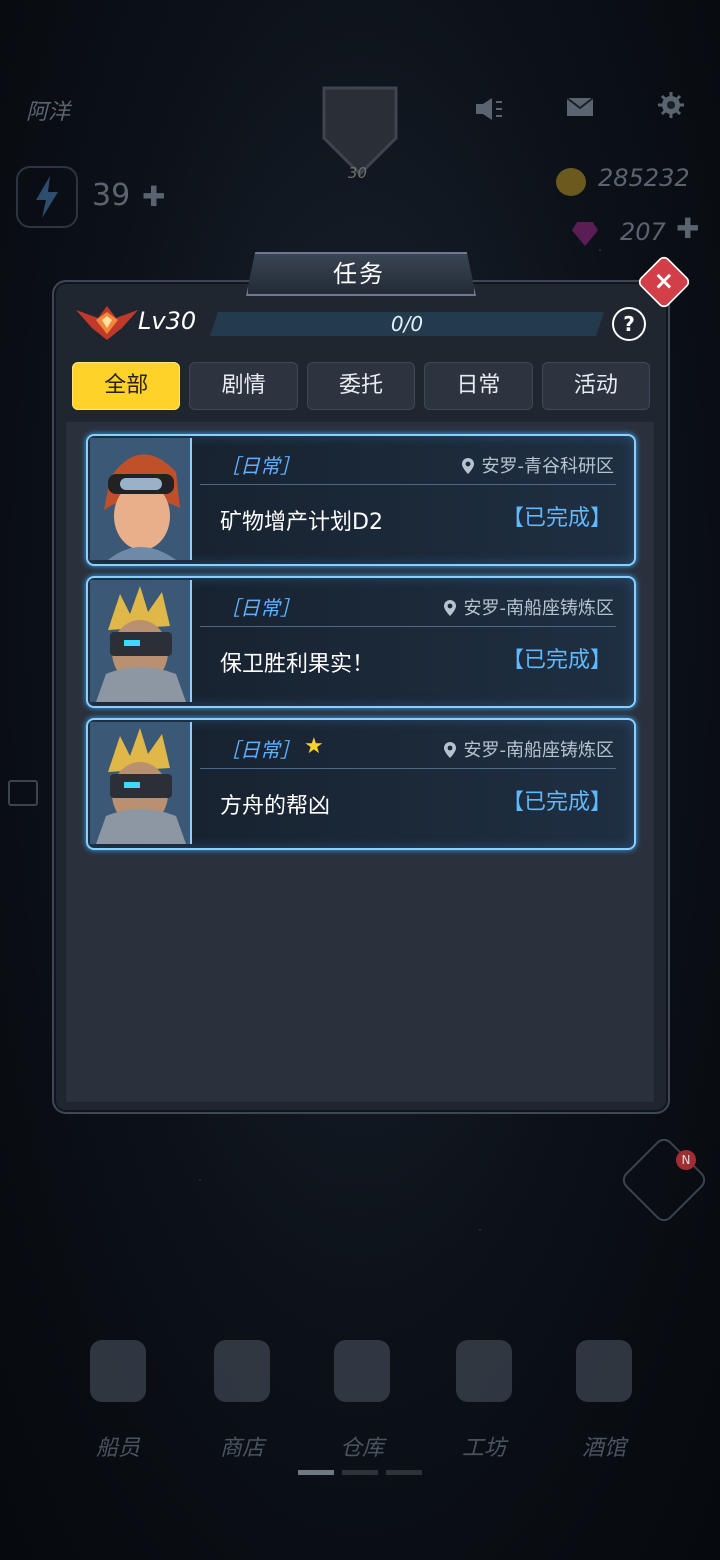  I want to click on nav-warehouse: 仓库, so click(362, 1401).